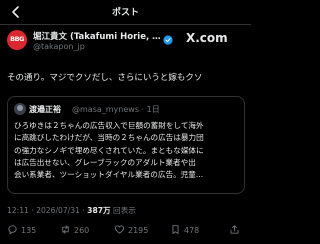 The height and width of the screenshot is (244, 320). I want to click on share-button, so click(234, 230).